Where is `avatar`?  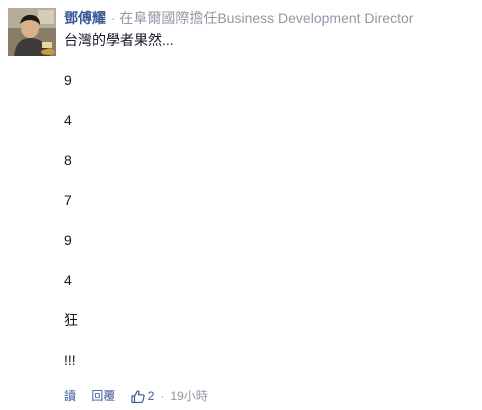 avatar is located at coordinates (32, 32).